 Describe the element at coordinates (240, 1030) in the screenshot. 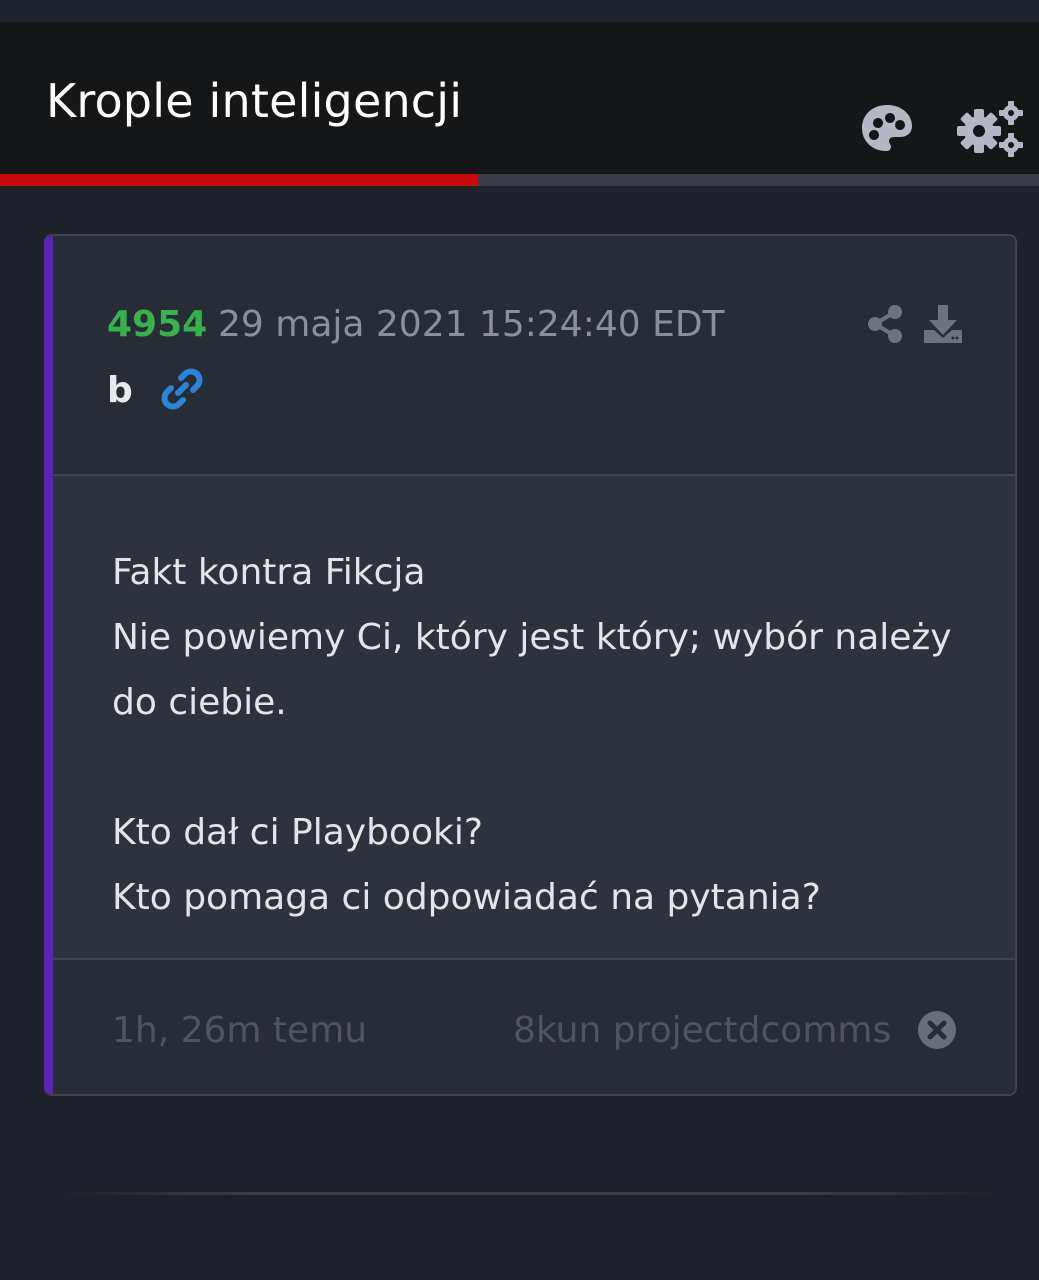

I see `post-time-ago: 1h, 26m temu` at that location.